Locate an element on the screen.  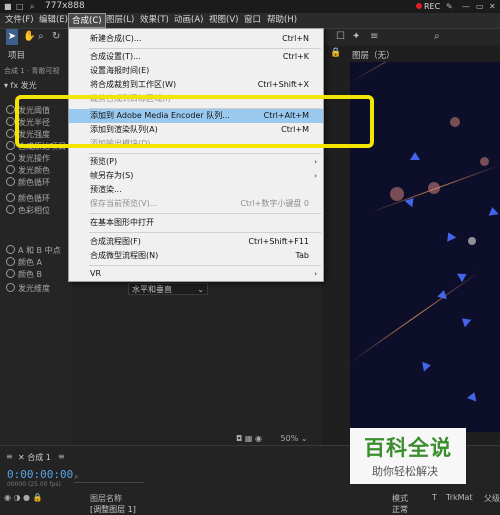
toolbar-search-icon: ⌕ is located at coordinates (437, 37).